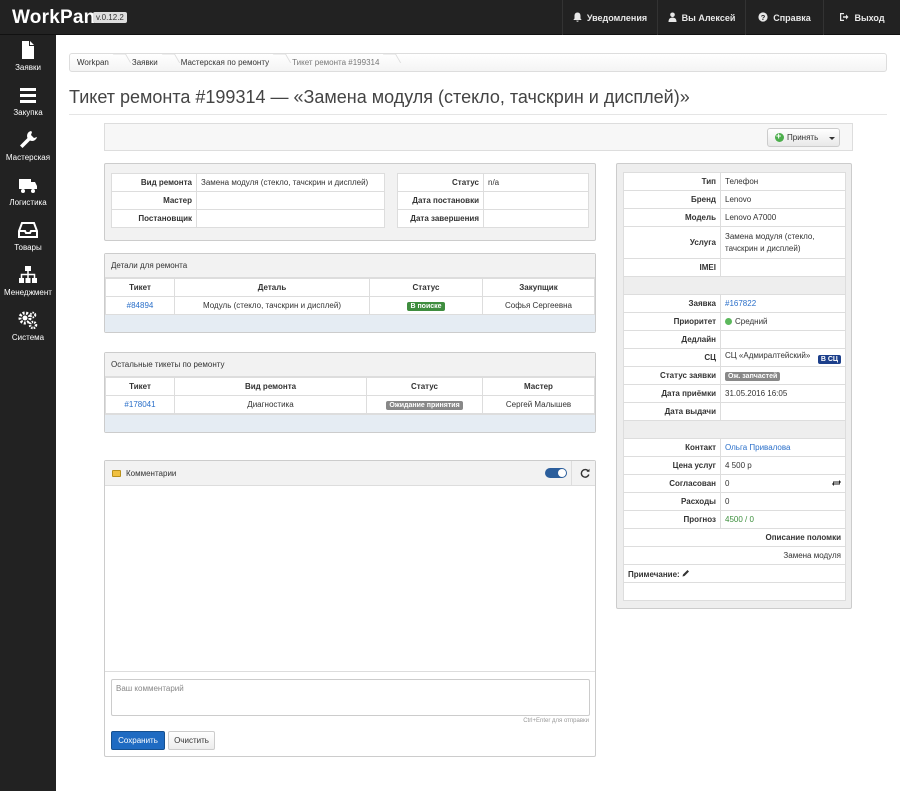  What do you see at coordinates (672, 242) in the screenshot?
I see `detail-key: Услуга` at bounding box center [672, 242].